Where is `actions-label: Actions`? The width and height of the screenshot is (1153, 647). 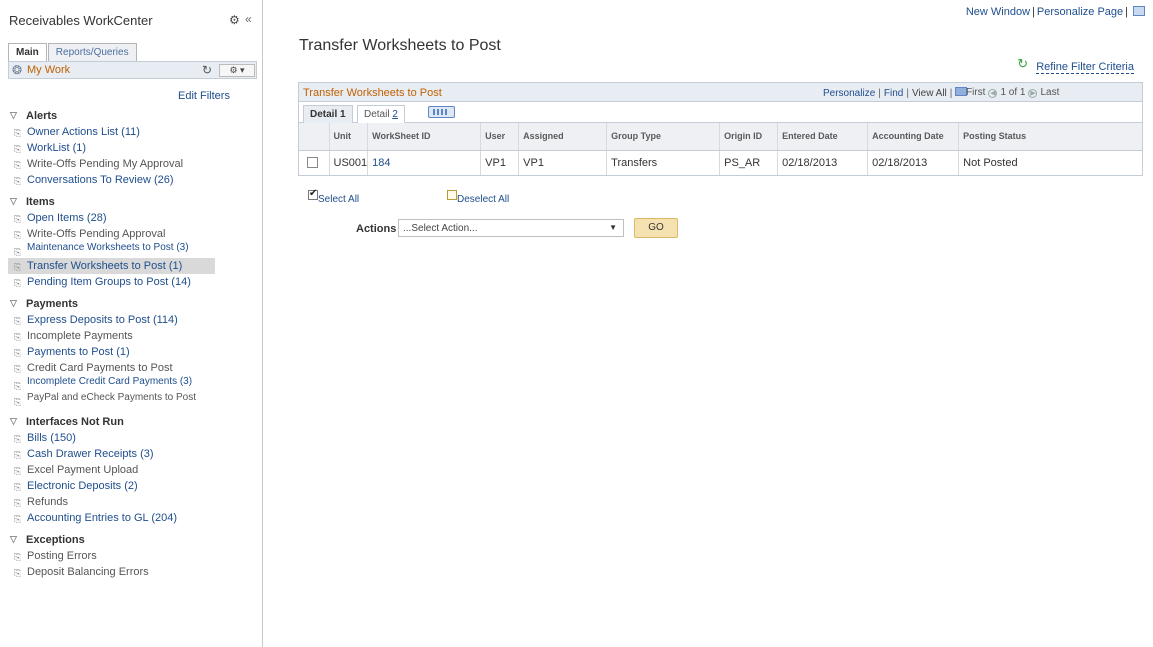
actions-label: Actions is located at coordinates (376, 229).